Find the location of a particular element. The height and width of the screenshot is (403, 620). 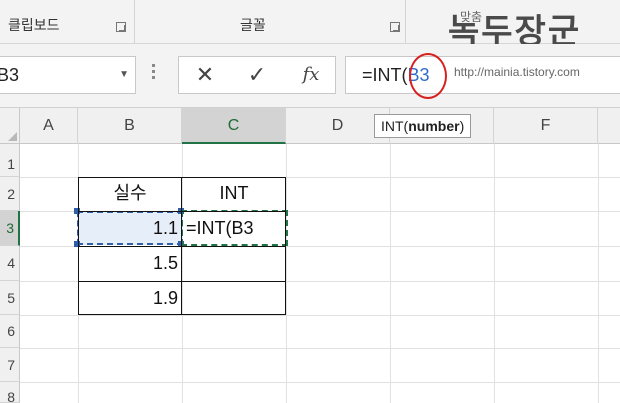

cell-b5: 1.9 is located at coordinates (128, 298).